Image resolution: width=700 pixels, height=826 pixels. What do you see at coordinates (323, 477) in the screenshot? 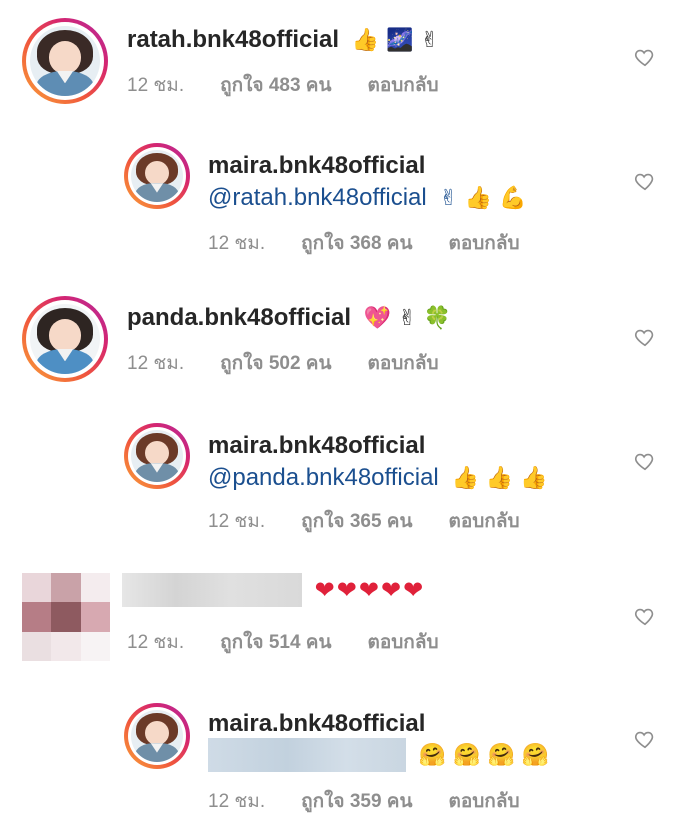
I see `mention-link: @panda.bnk48official` at bounding box center [323, 477].